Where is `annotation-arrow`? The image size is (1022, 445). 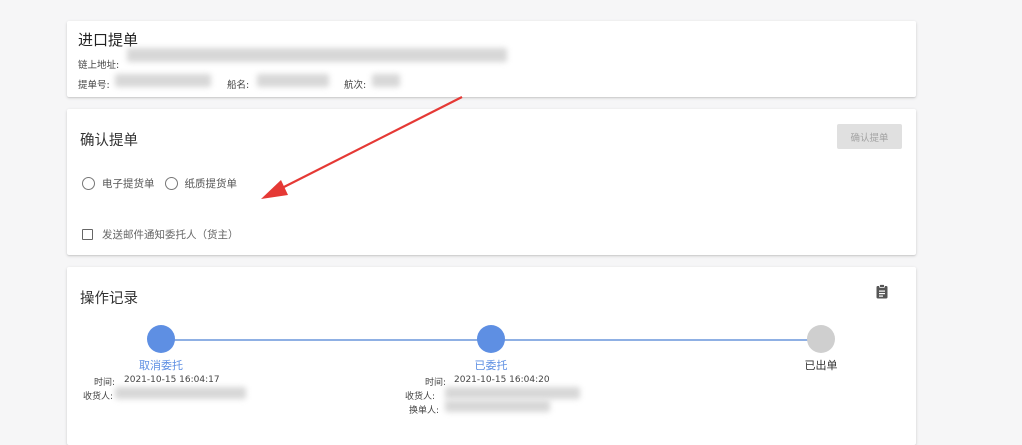 annotation-arrow is located at coordinates (362, 147).